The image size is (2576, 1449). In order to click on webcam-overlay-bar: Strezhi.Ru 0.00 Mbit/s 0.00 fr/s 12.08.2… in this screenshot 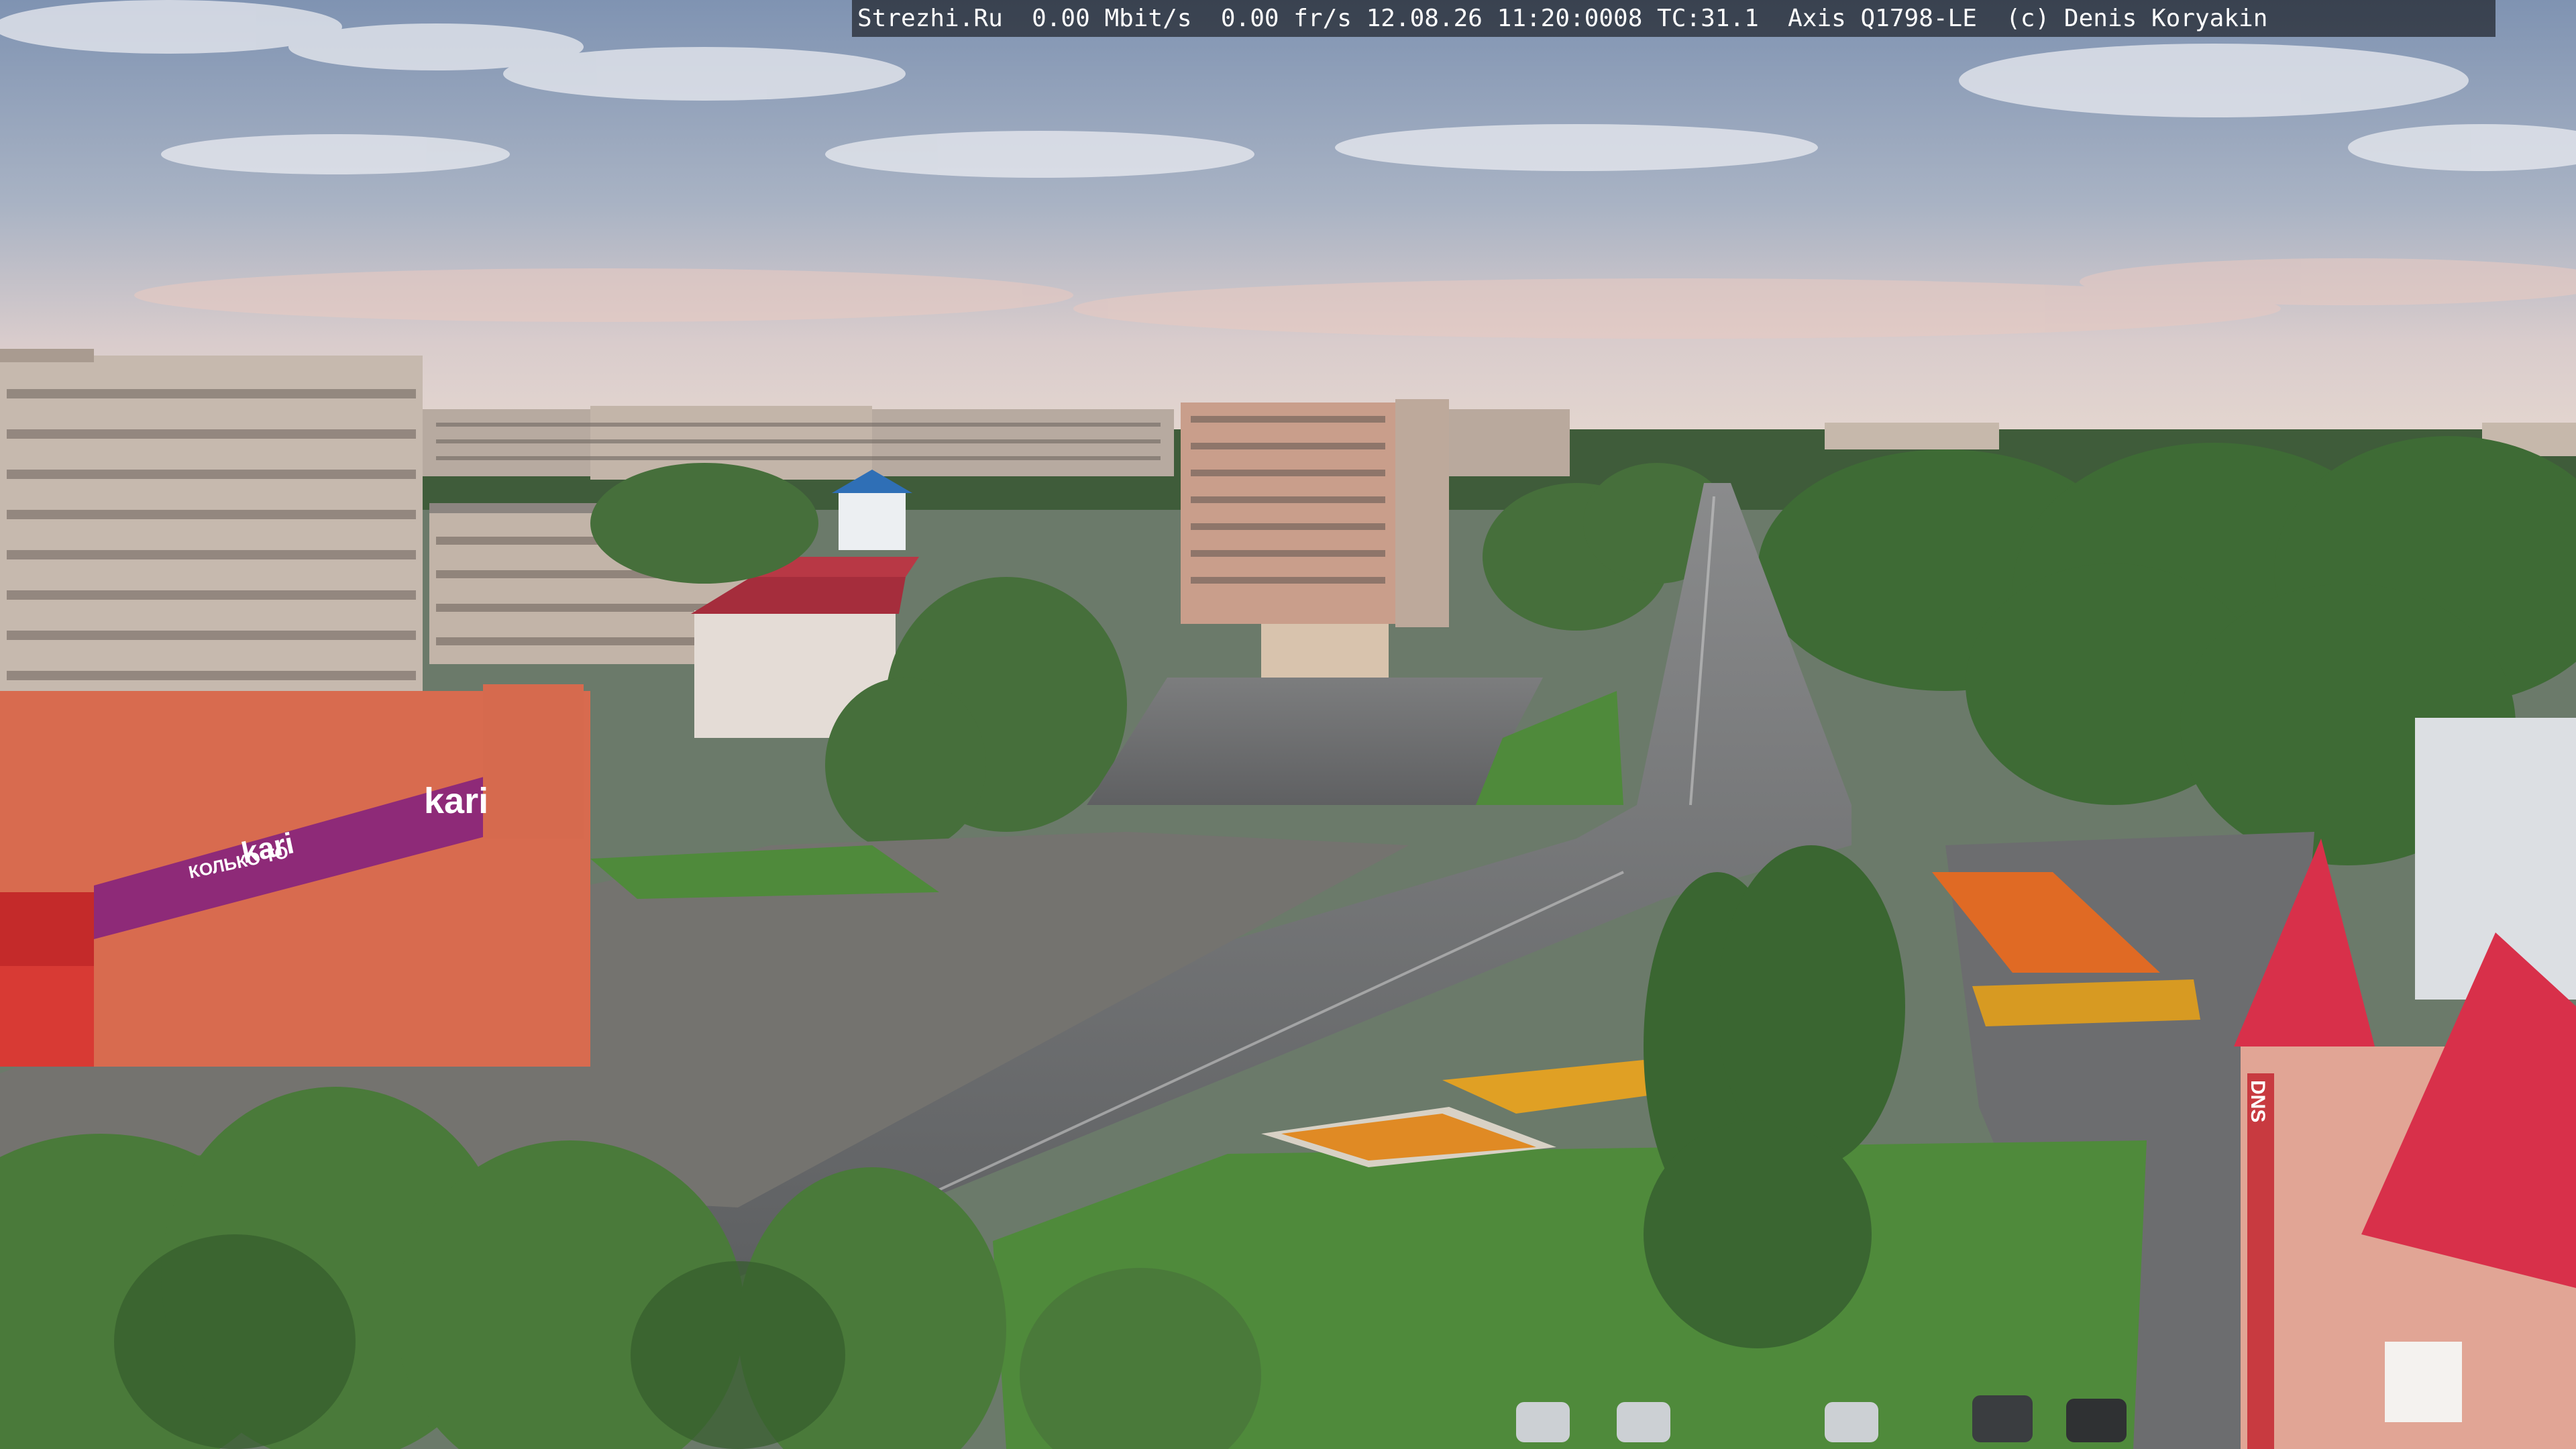, I will do `click(1674, 18)`.